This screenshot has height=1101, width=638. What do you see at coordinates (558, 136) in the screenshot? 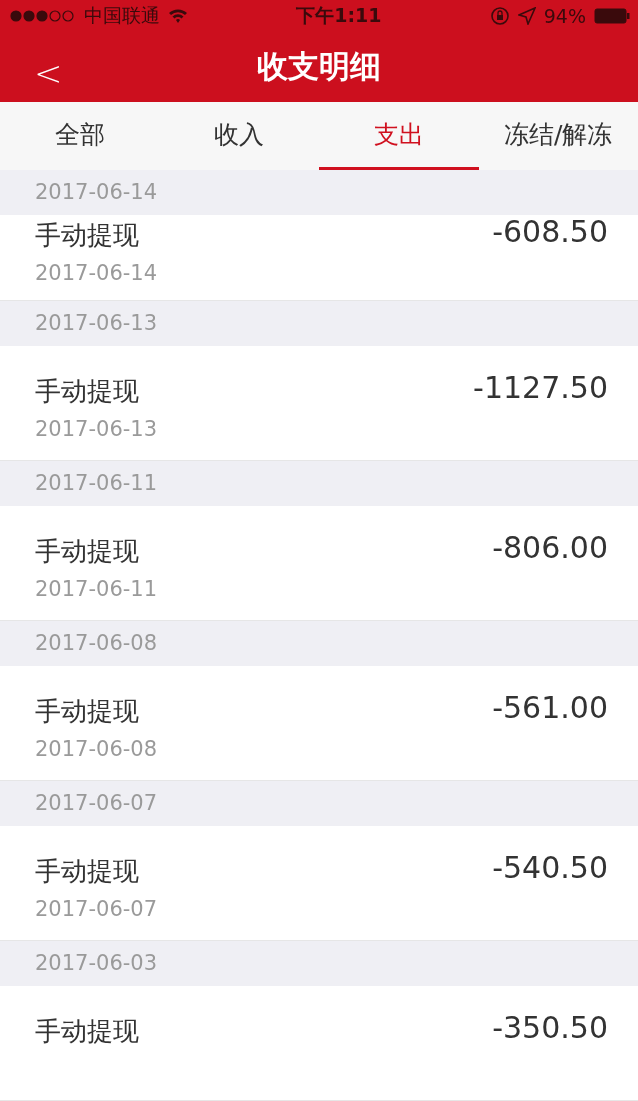
I see `tab: 冻结/解冻` at bounding box center [558, 136].